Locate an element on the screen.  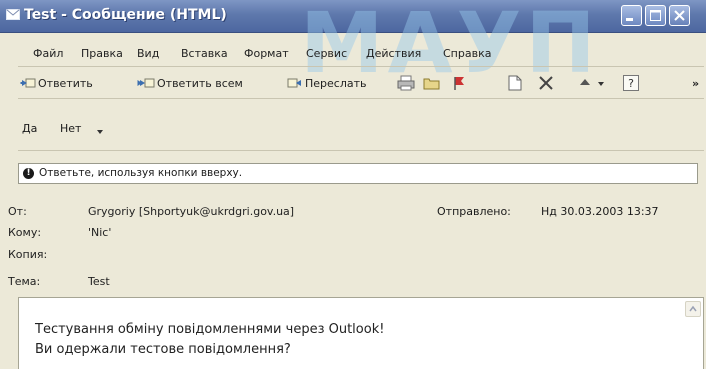
arrow-up-icon is located at coordinates (585, 82).